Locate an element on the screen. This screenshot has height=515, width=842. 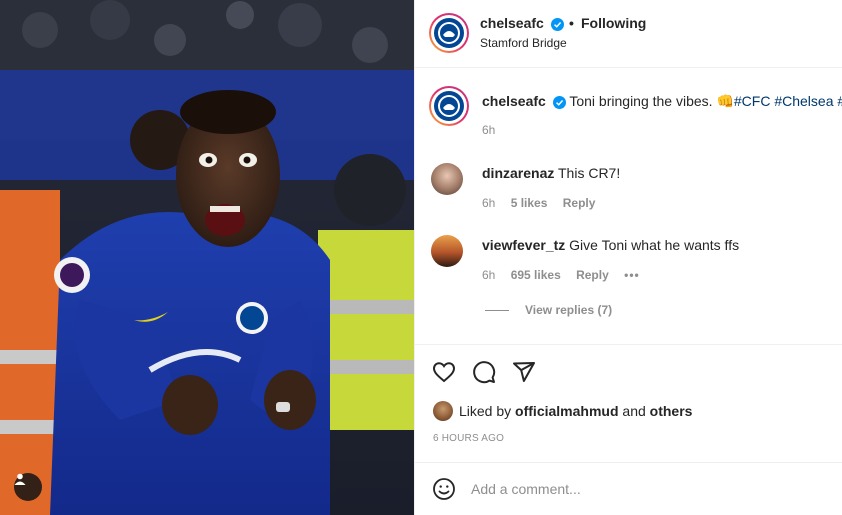
emoji-button is located at coordinates (444, 489).